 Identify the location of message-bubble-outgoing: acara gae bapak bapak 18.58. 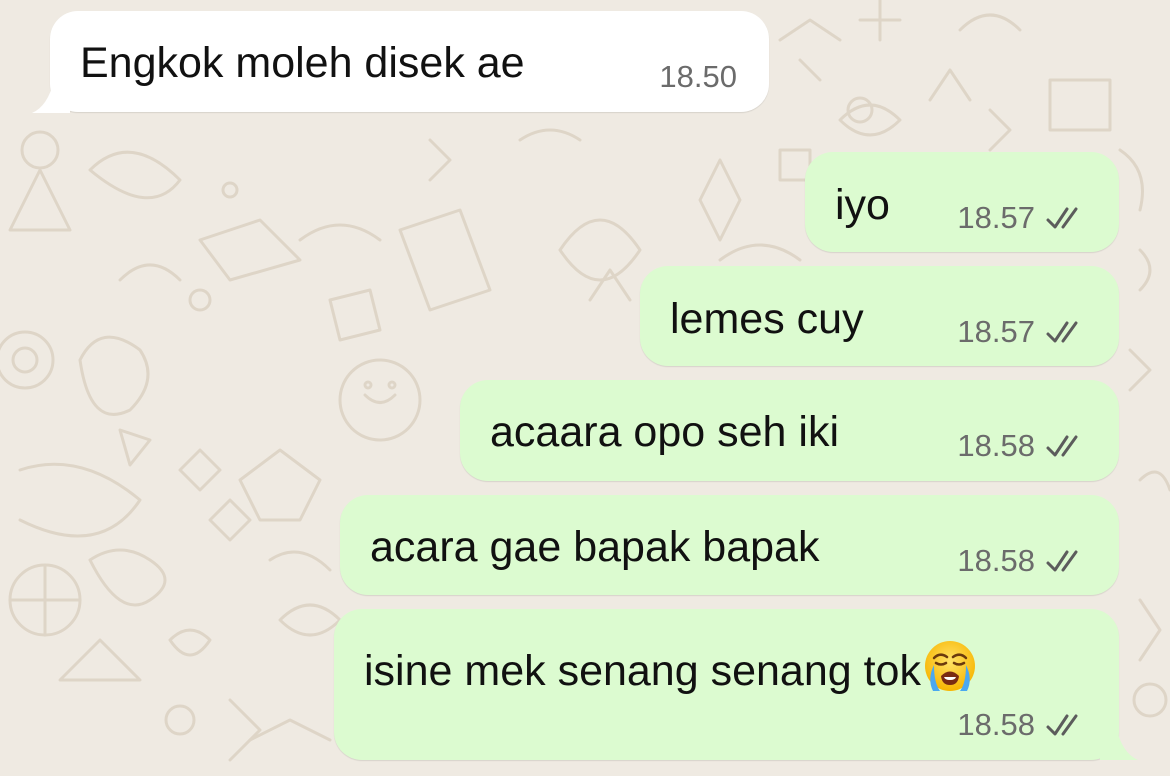
(729, 545).